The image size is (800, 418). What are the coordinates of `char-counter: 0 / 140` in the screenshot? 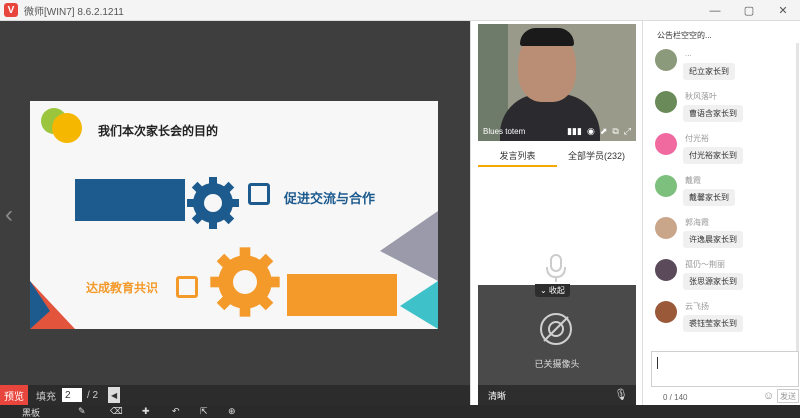 It's located at (675, 397).